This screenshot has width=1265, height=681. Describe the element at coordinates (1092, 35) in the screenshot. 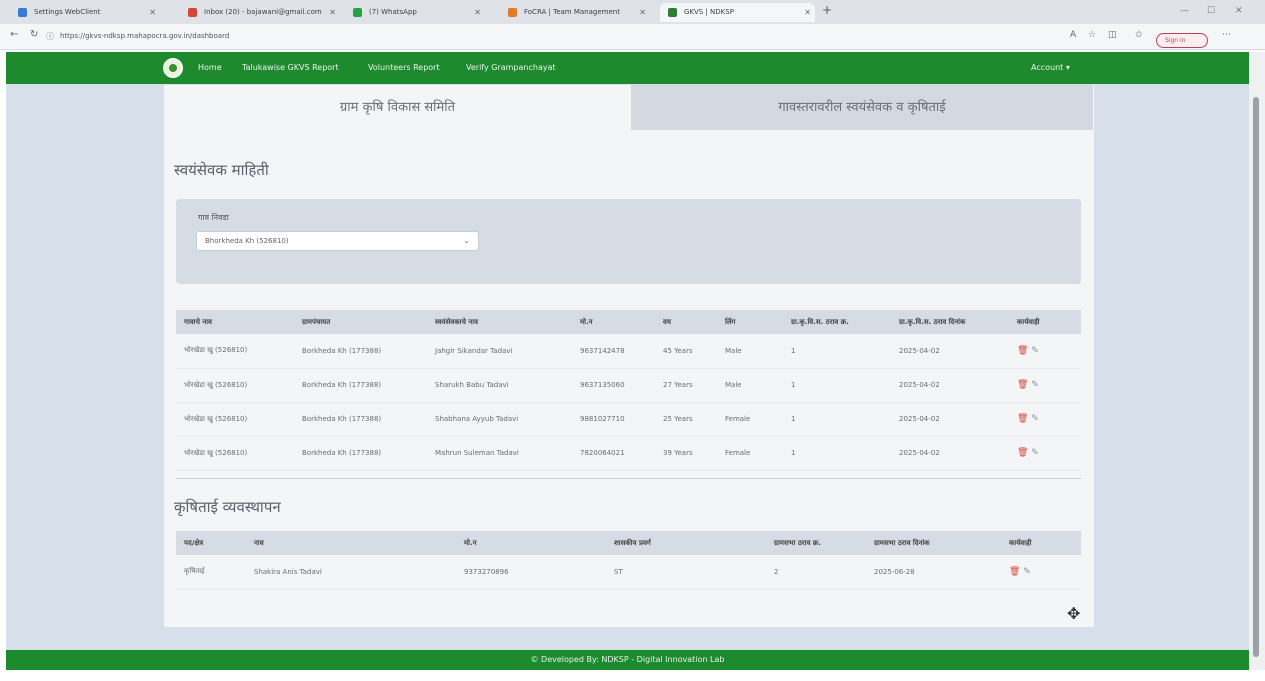

I see `favorite-star-icon: ☆` at that location.